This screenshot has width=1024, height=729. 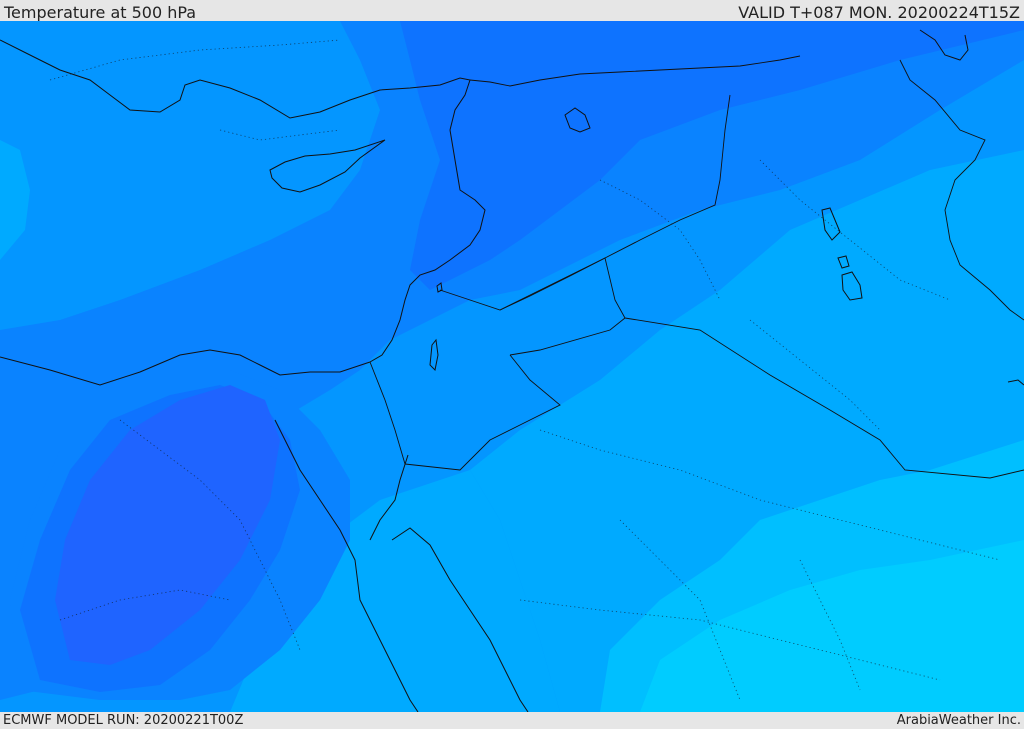 What do you see at coordinates (958, 720) in the screenshot?
I see `credit-label: ArabiaWeather Inc.` at bounding box center [958, 720].